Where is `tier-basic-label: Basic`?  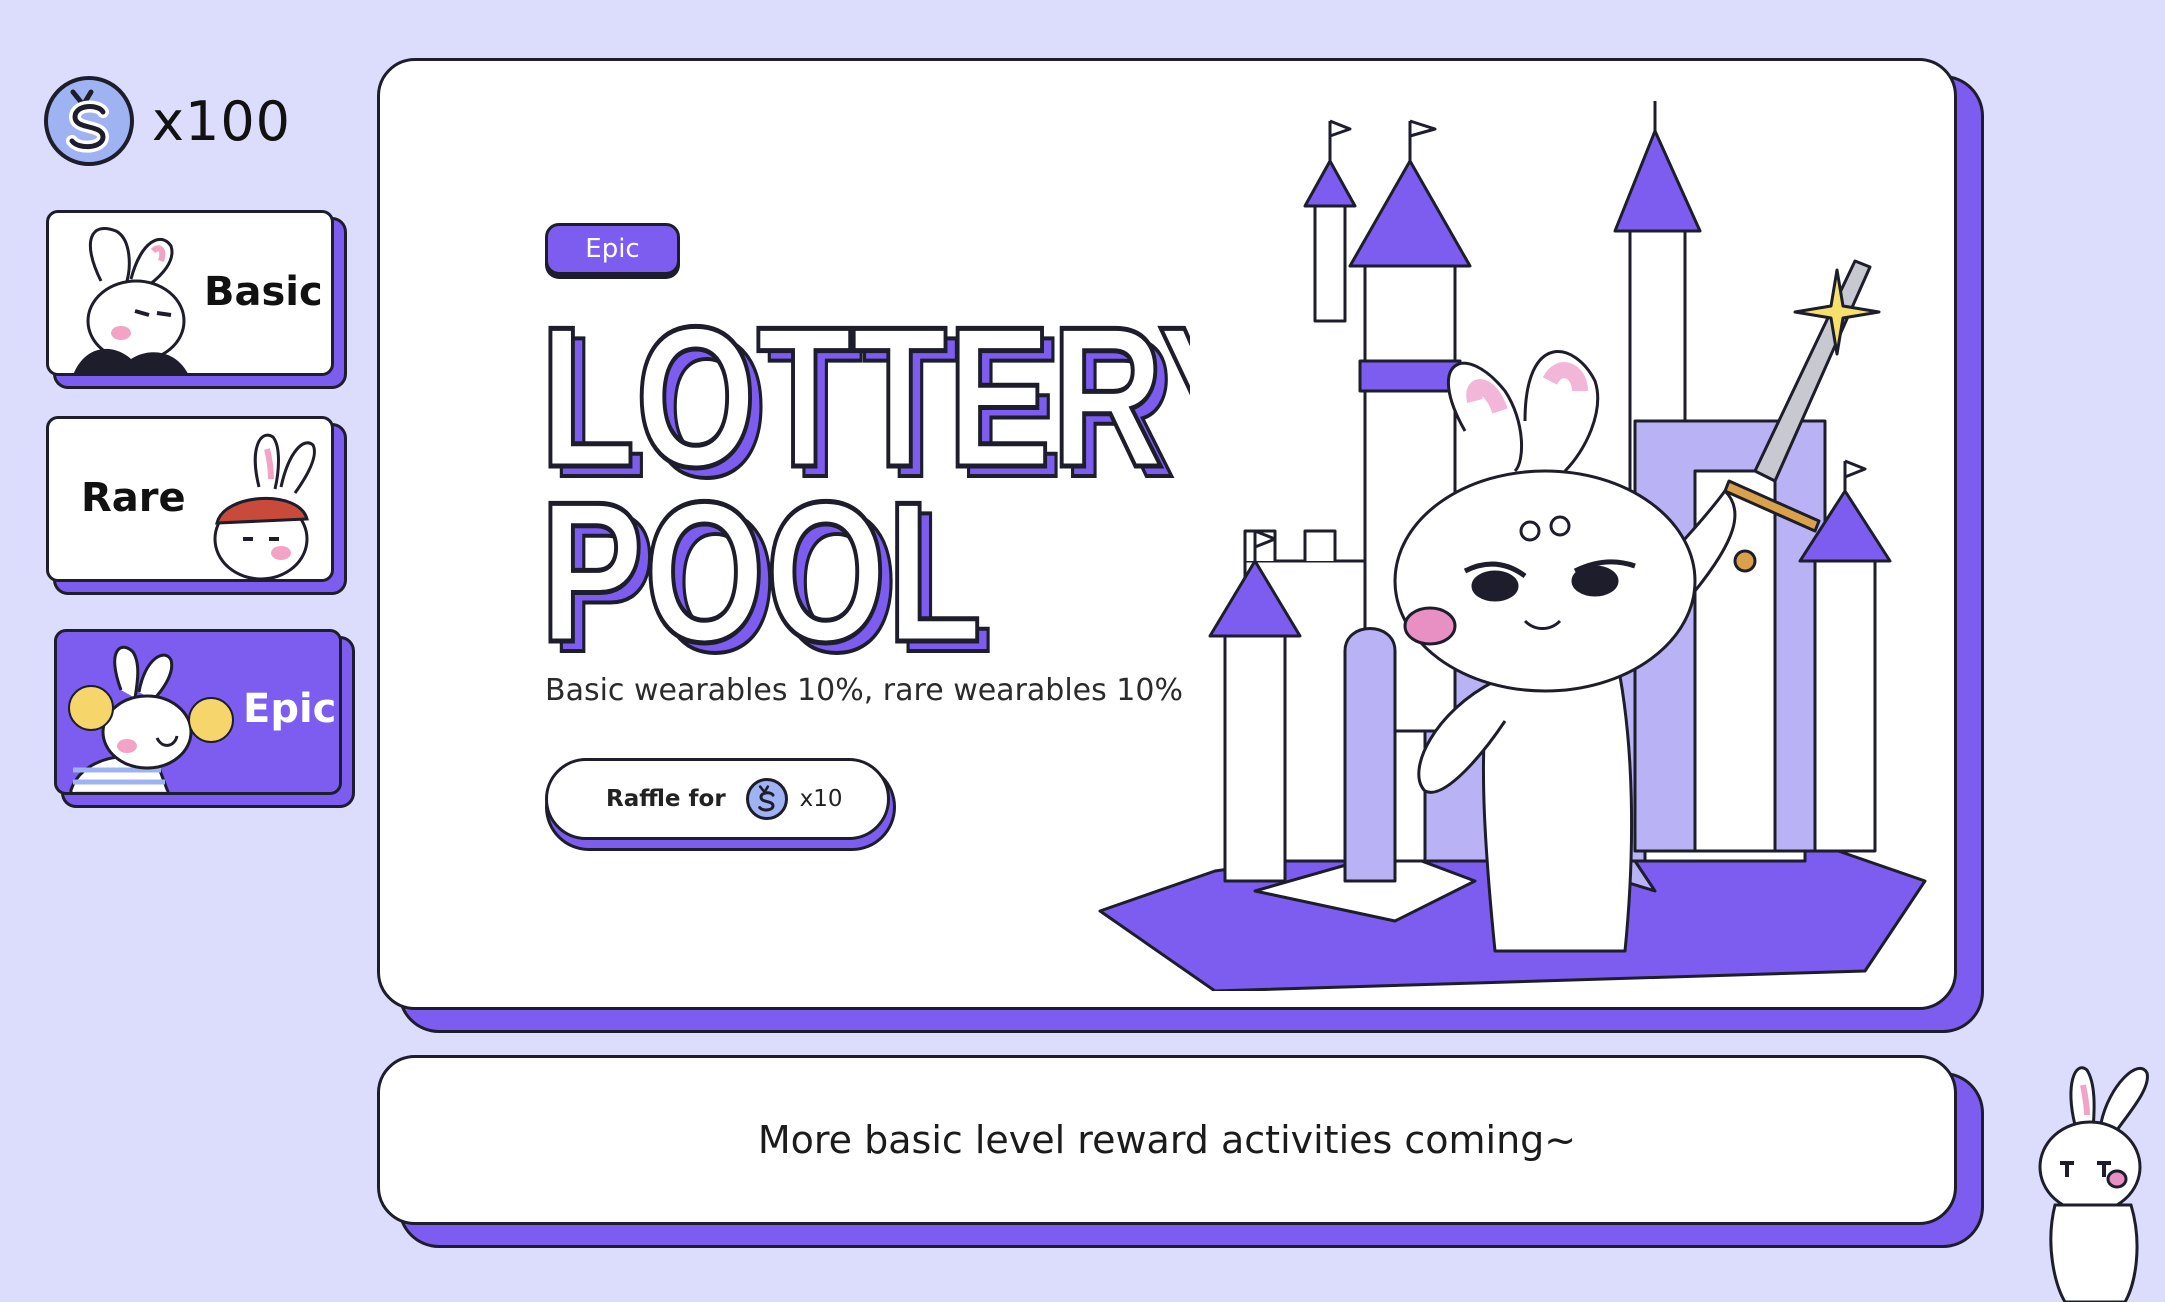
tier-basic-label: Basic is located at coordinates (263, 292).